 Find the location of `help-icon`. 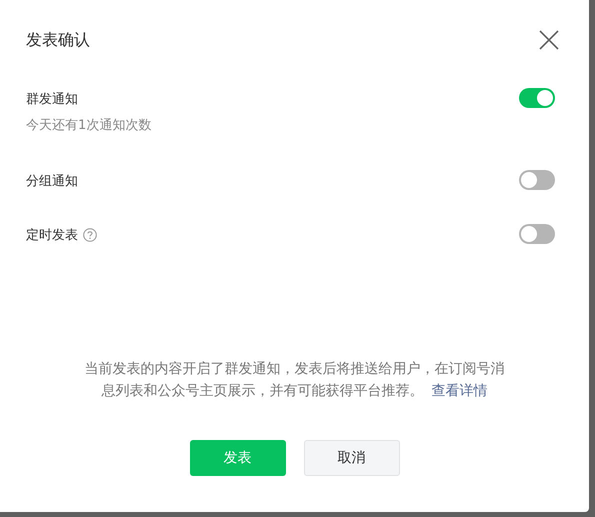

help-icon is located at coordinates (90, 235).